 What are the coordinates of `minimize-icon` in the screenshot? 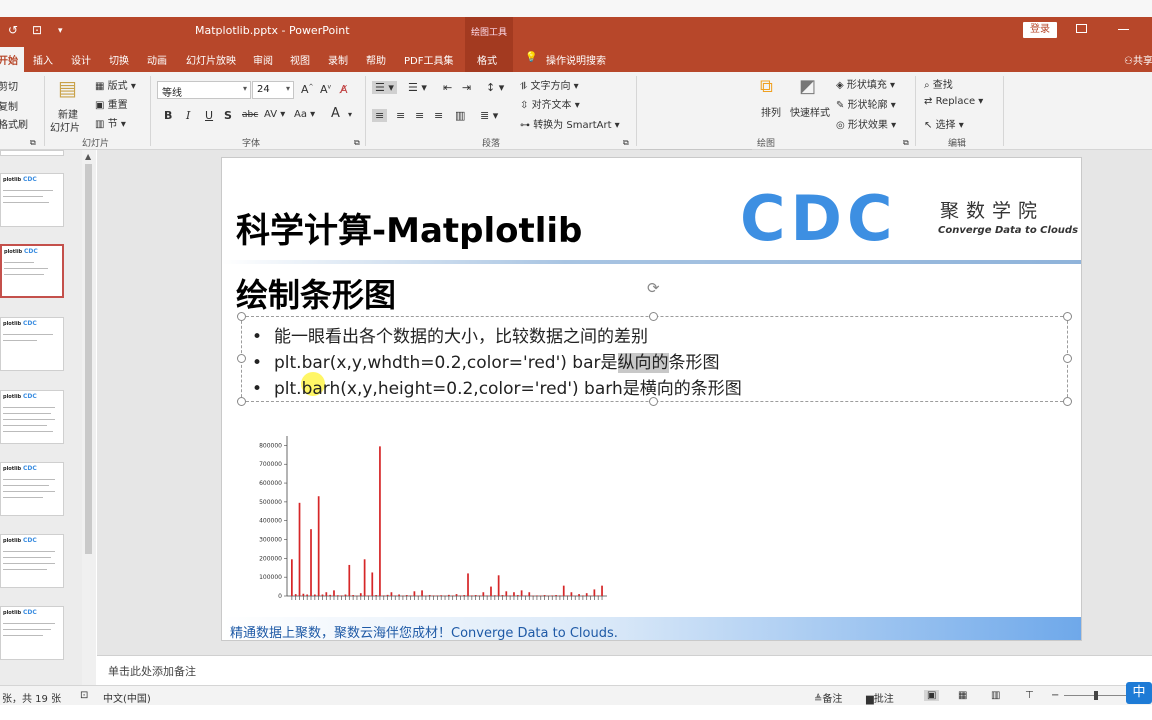 It's located at (1123, 29).